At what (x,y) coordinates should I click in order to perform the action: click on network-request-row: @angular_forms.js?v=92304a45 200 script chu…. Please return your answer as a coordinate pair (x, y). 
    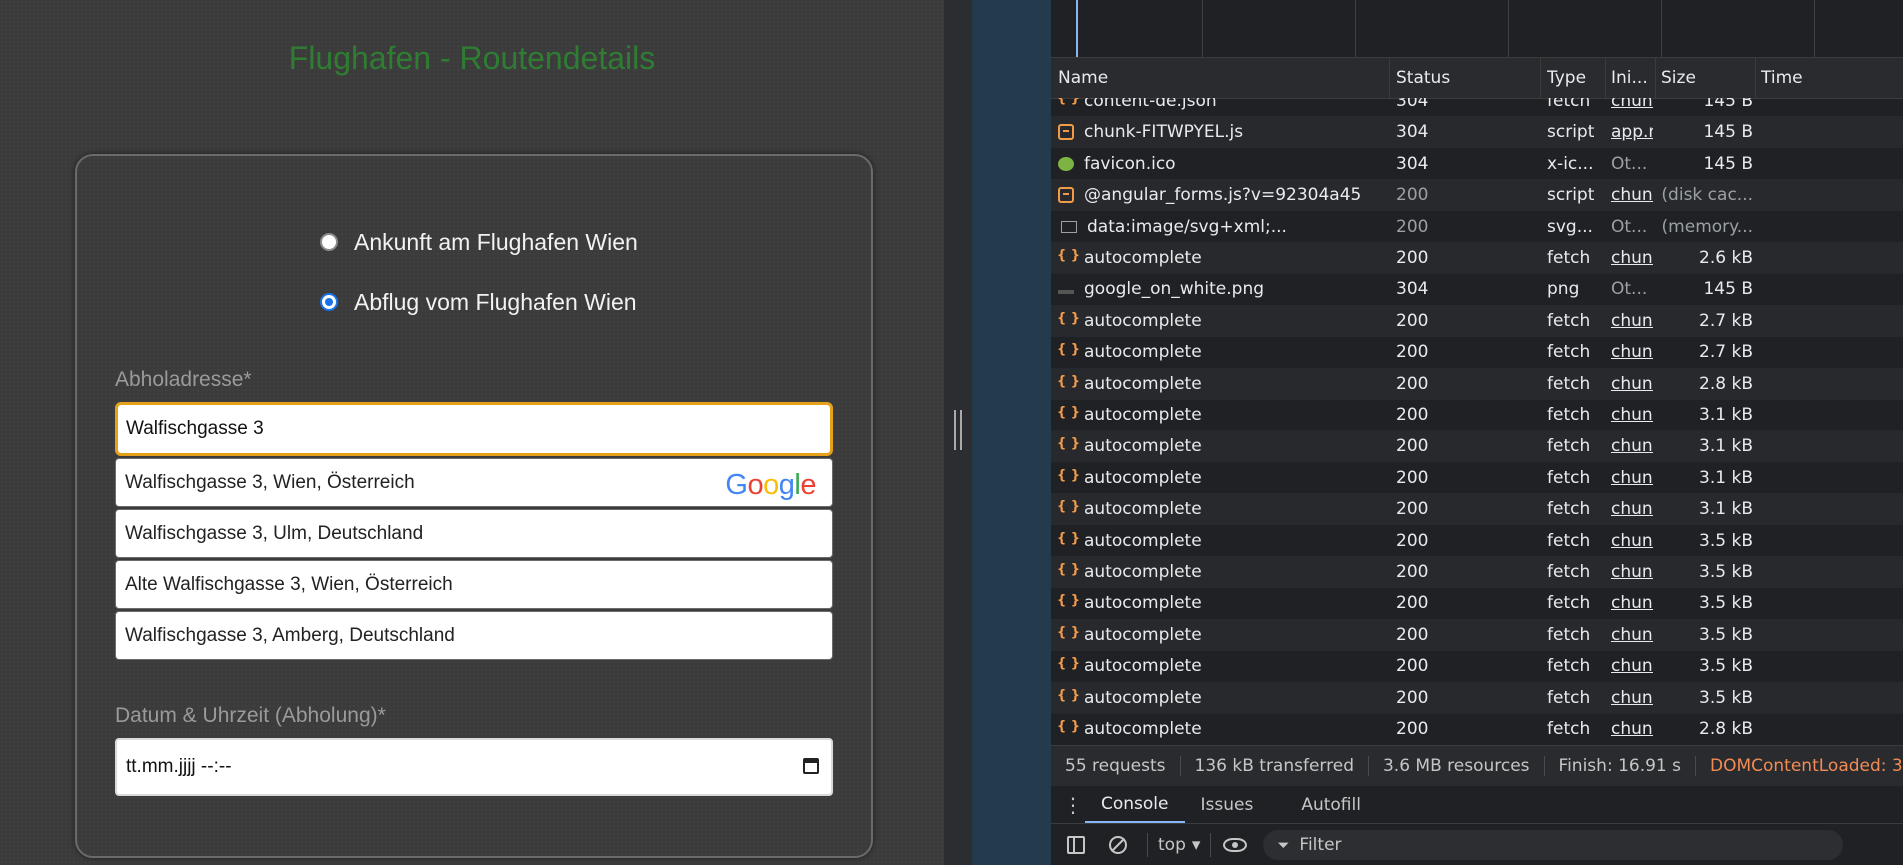
    Looking at the image, I should click on (1477, 195).